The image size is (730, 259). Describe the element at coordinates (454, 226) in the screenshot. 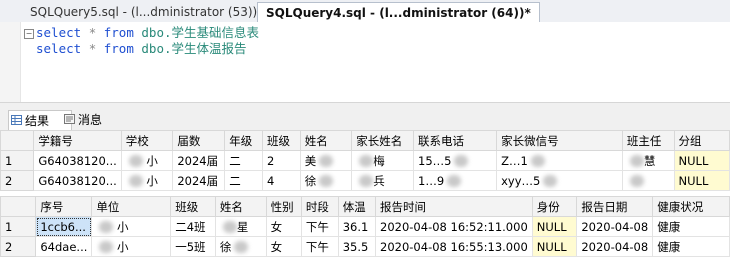

I see `table-cell: 2020-04-08 16:52:11.000` at that location.